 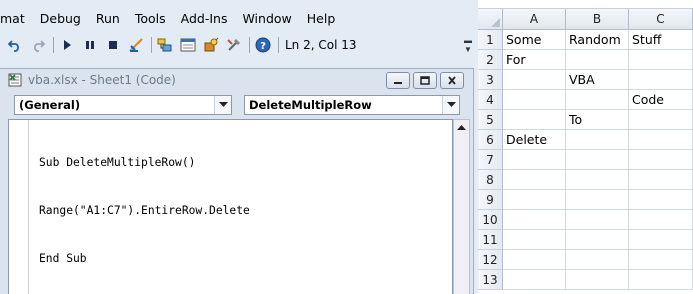 I want to click on procedure-dropdown: DeleteMultipleRow, so click(x=352, y=105).